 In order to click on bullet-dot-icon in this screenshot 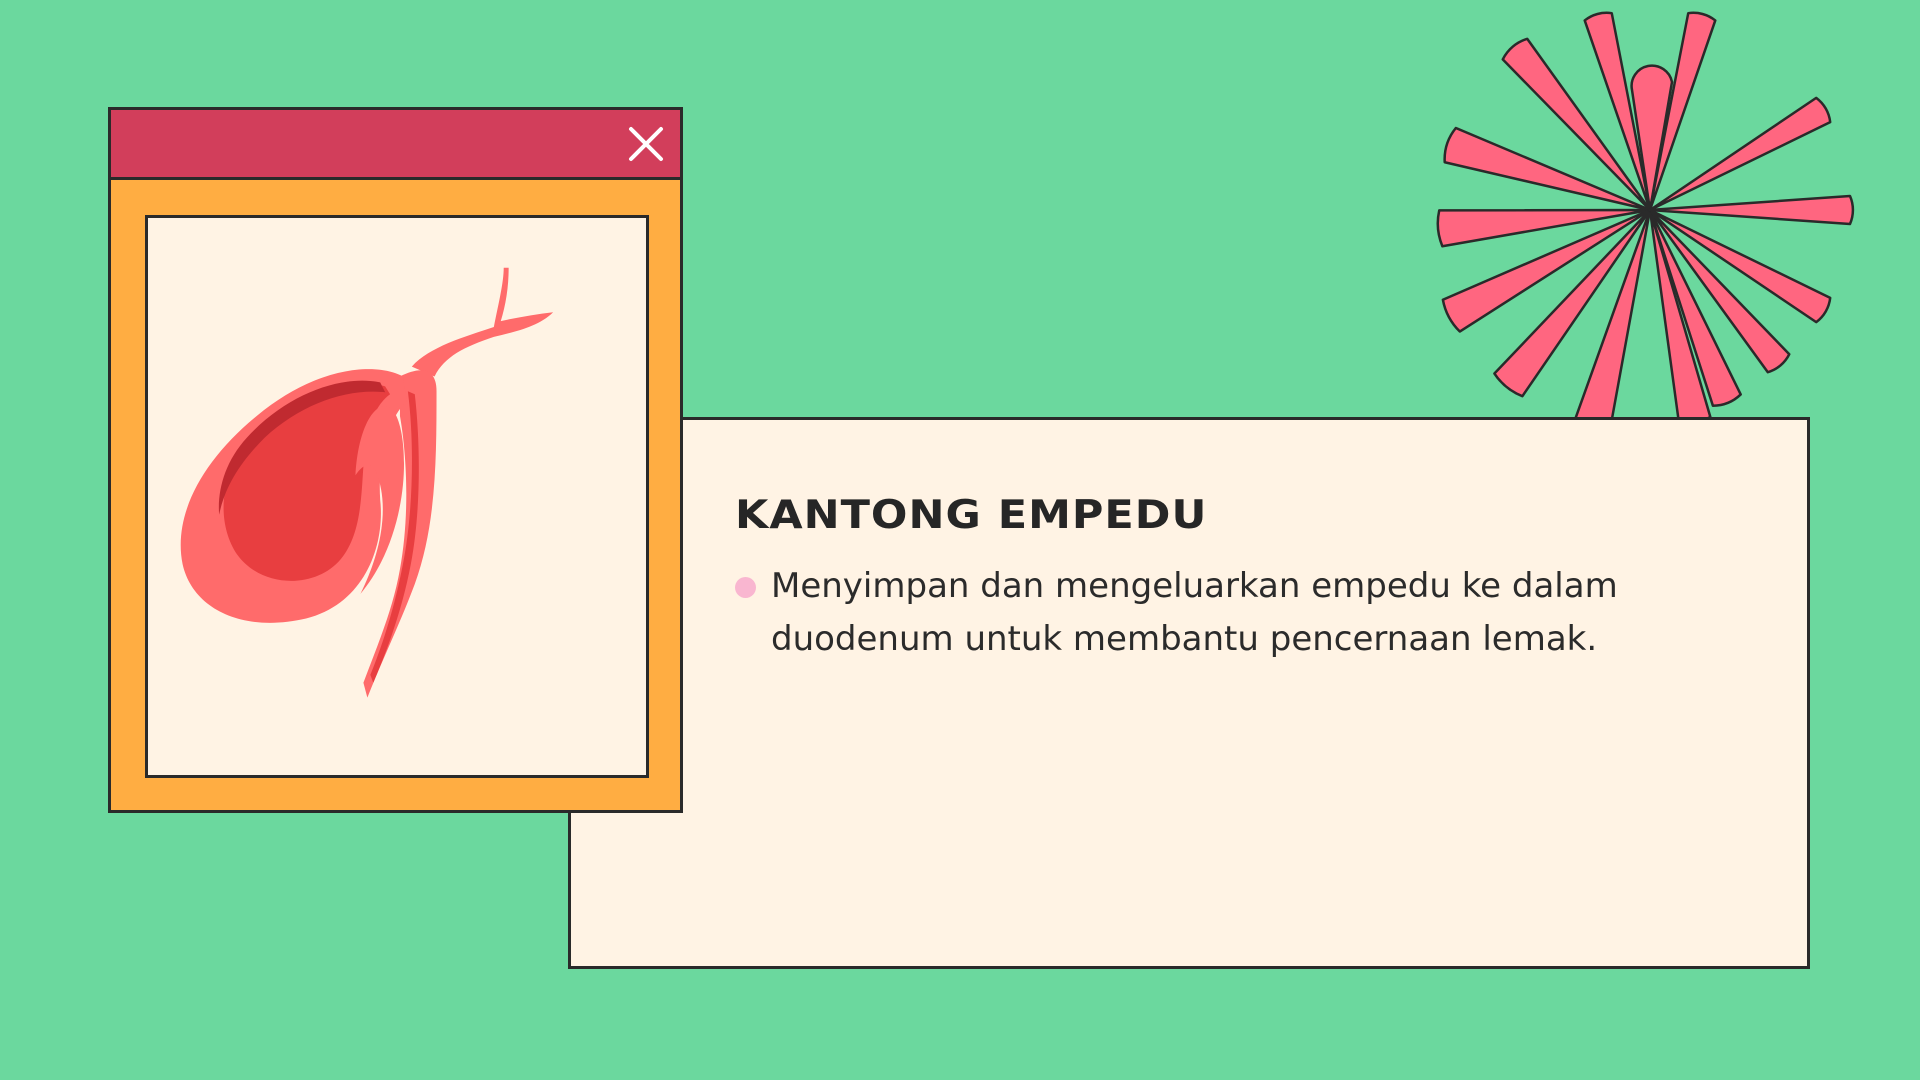, I will do `click(745, 587)`.